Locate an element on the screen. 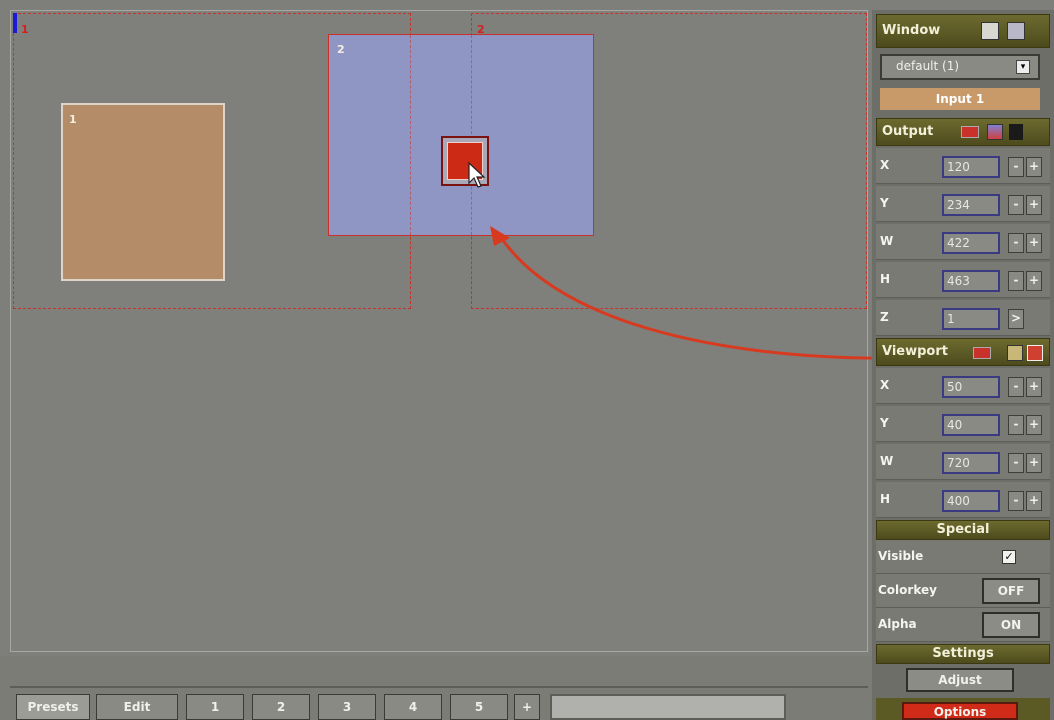 This screenshot has height=720, width=1054. output-y-minus-button: - is located at coordinates (1016, 205).